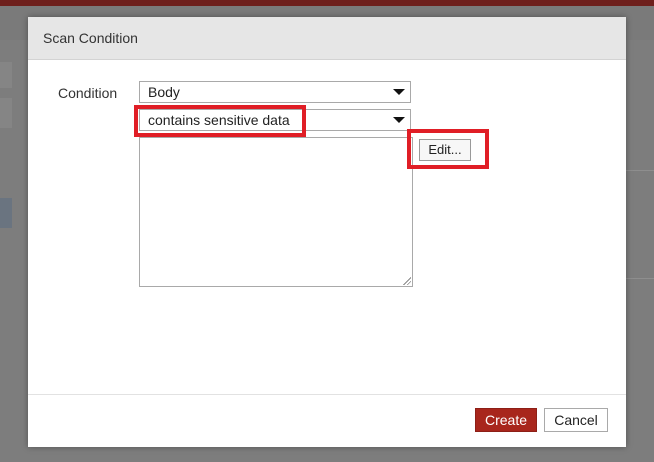 The image size is (654, 462). What do you see at coordinates (407, 281) in the screenshot?
I see `resize-handle-icon` at bounding box center [407, 281].